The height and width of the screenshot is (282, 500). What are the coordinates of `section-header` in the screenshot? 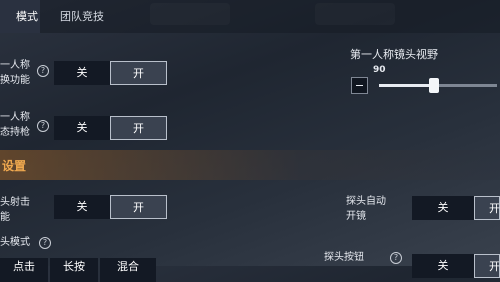 It's located at (250, 165).